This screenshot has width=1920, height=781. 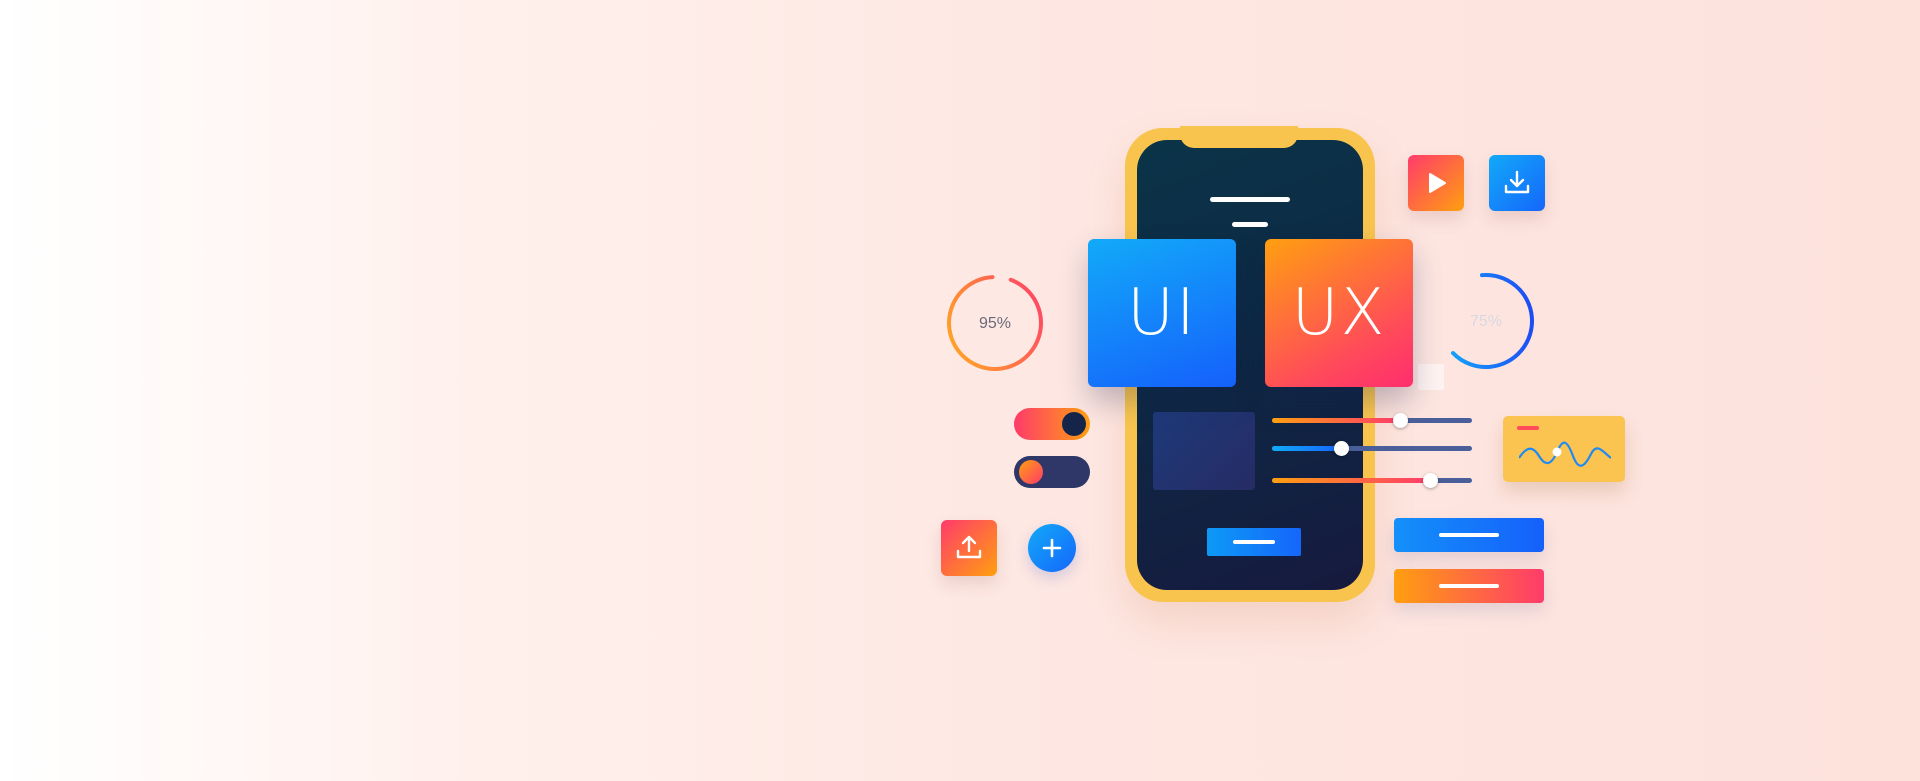 I want to click on gauge-label: 75%, so click(x=1486, y=321).